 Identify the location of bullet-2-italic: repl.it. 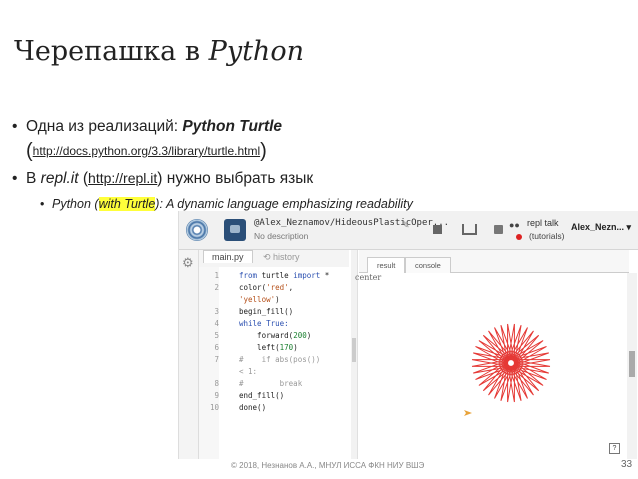
(59, 178).